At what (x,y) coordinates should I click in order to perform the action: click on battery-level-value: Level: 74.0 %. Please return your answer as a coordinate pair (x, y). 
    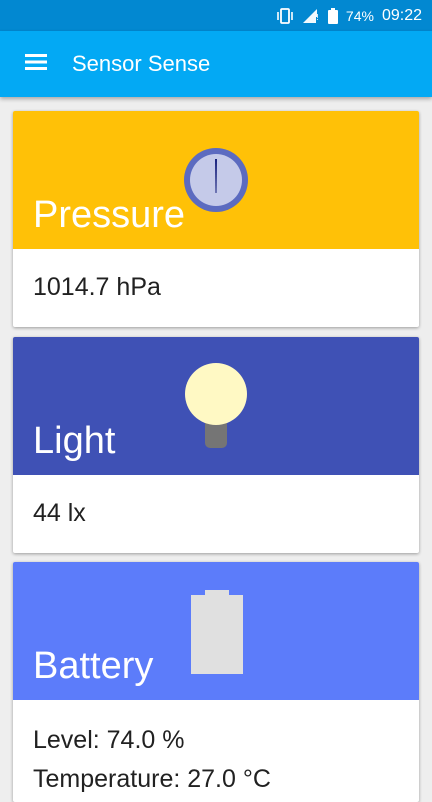
    Looking at the image, I should click on (109, 740).